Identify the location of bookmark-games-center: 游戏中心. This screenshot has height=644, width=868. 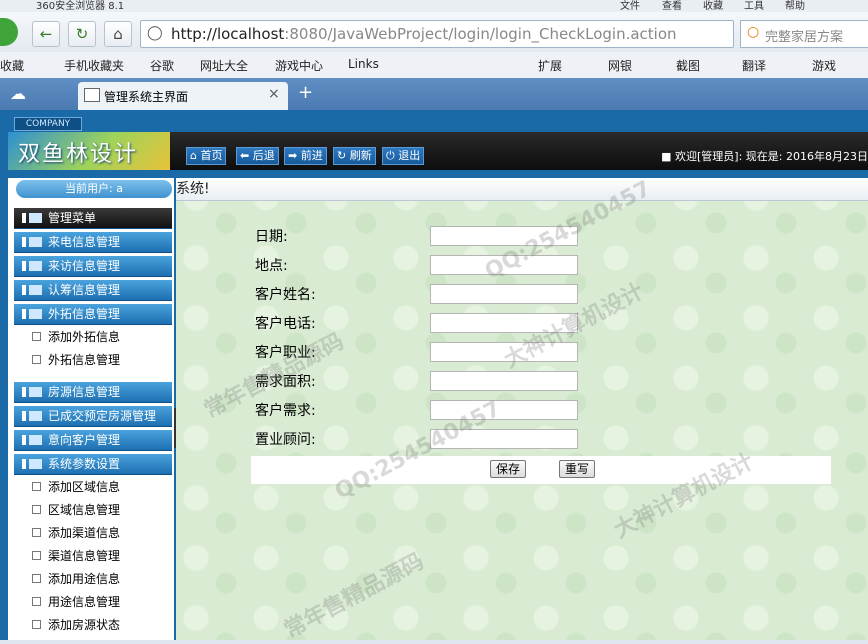
(299, 65).